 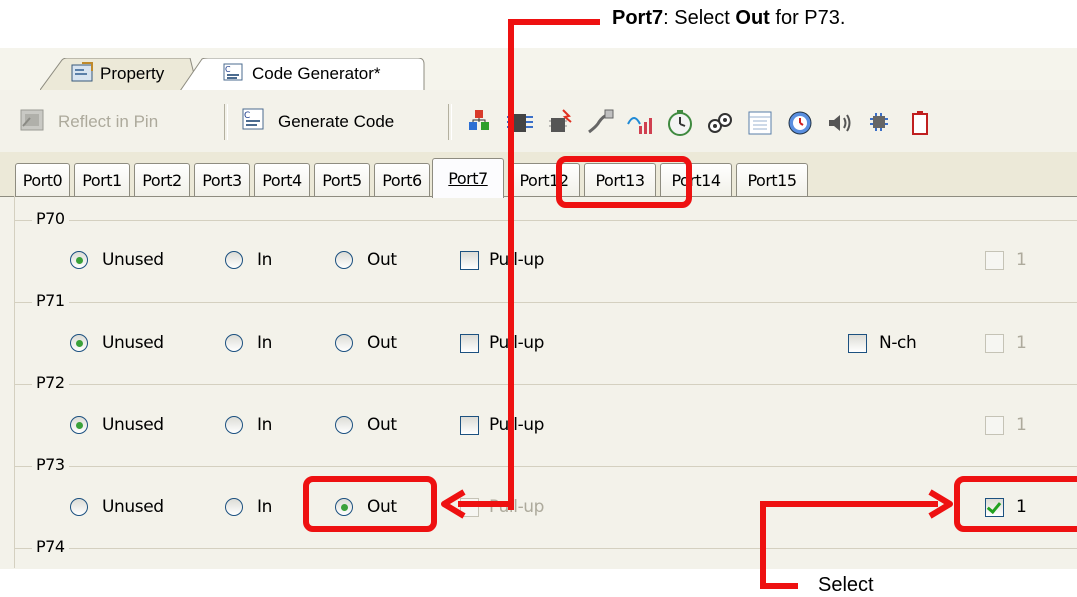 What do you see at coordinates (402, 180) in the screenshot?
I see `tab-port6: Port6` at bounding box center [402, 180].